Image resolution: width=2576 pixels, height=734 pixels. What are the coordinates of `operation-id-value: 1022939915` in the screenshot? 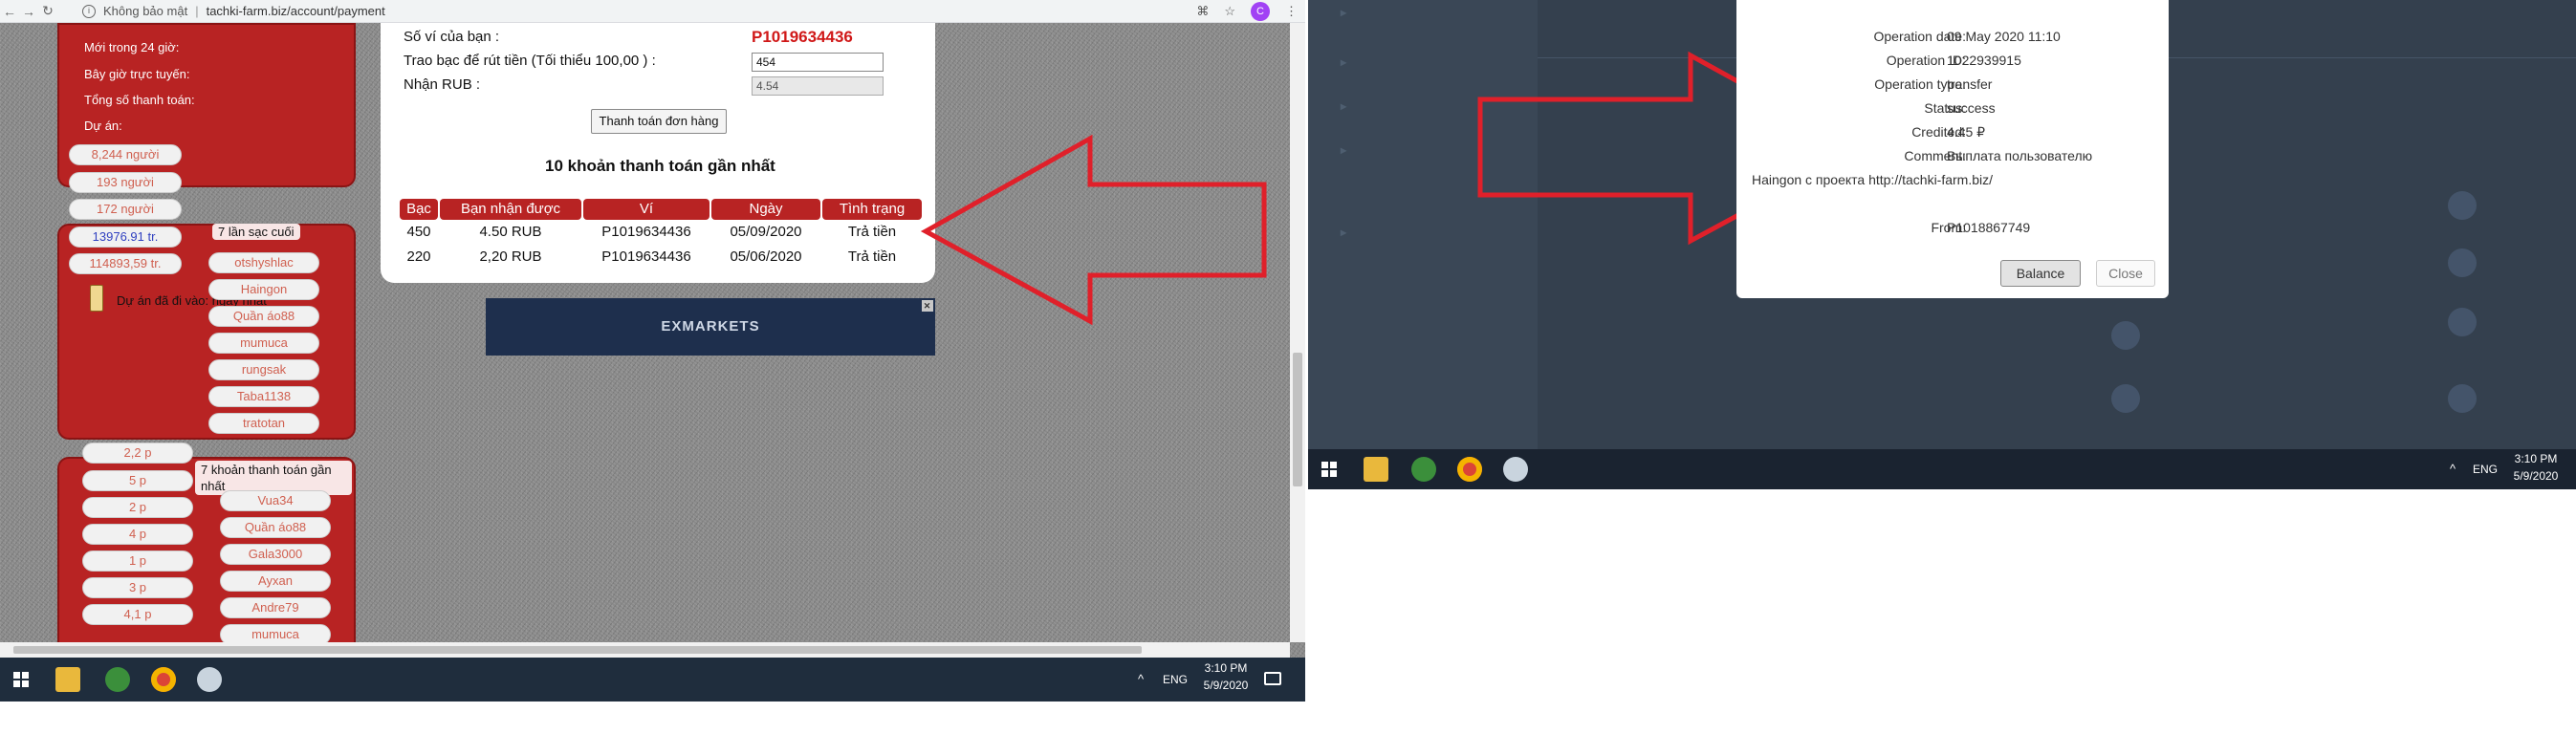 It's located at (1984, 60).